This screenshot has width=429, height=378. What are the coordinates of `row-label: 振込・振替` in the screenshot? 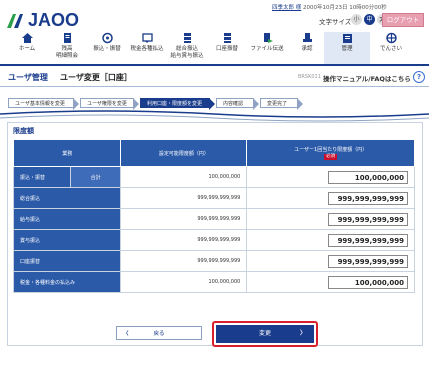 It's located at (42, 177).